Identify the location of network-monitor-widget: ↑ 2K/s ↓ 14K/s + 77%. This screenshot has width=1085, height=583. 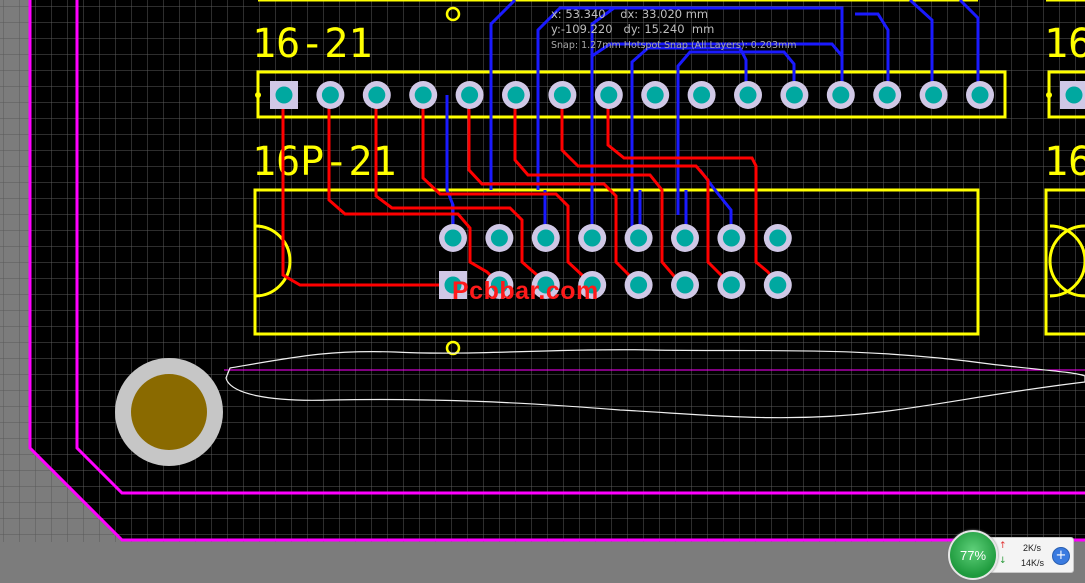
(1011, 555).